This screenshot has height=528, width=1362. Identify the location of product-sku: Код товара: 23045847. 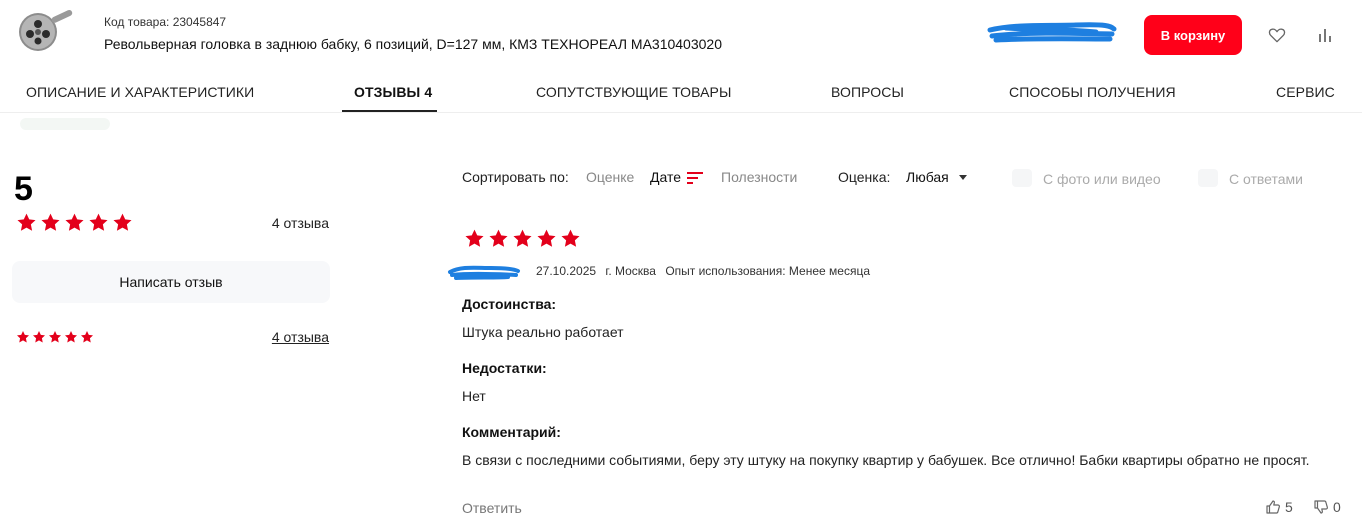
(165, 22).